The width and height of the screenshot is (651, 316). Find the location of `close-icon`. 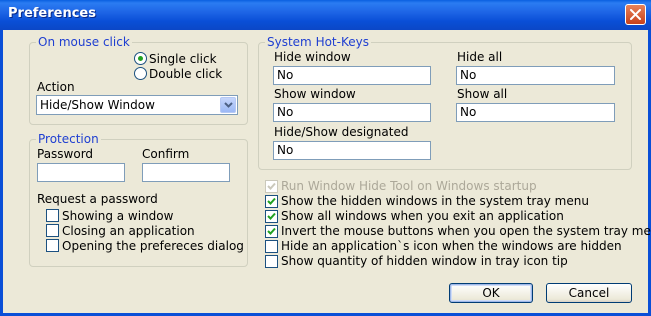

close-icon is located at coordinates (635, 14).